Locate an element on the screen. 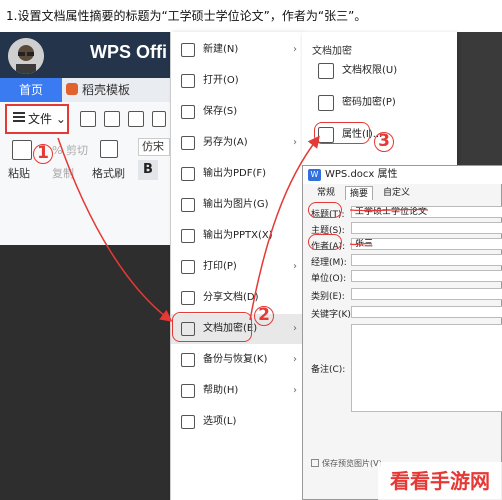 The height and width of the screenshot is (500, 502). menu-item: 备份与恢复(K) › is located at coordinates (237, 360).